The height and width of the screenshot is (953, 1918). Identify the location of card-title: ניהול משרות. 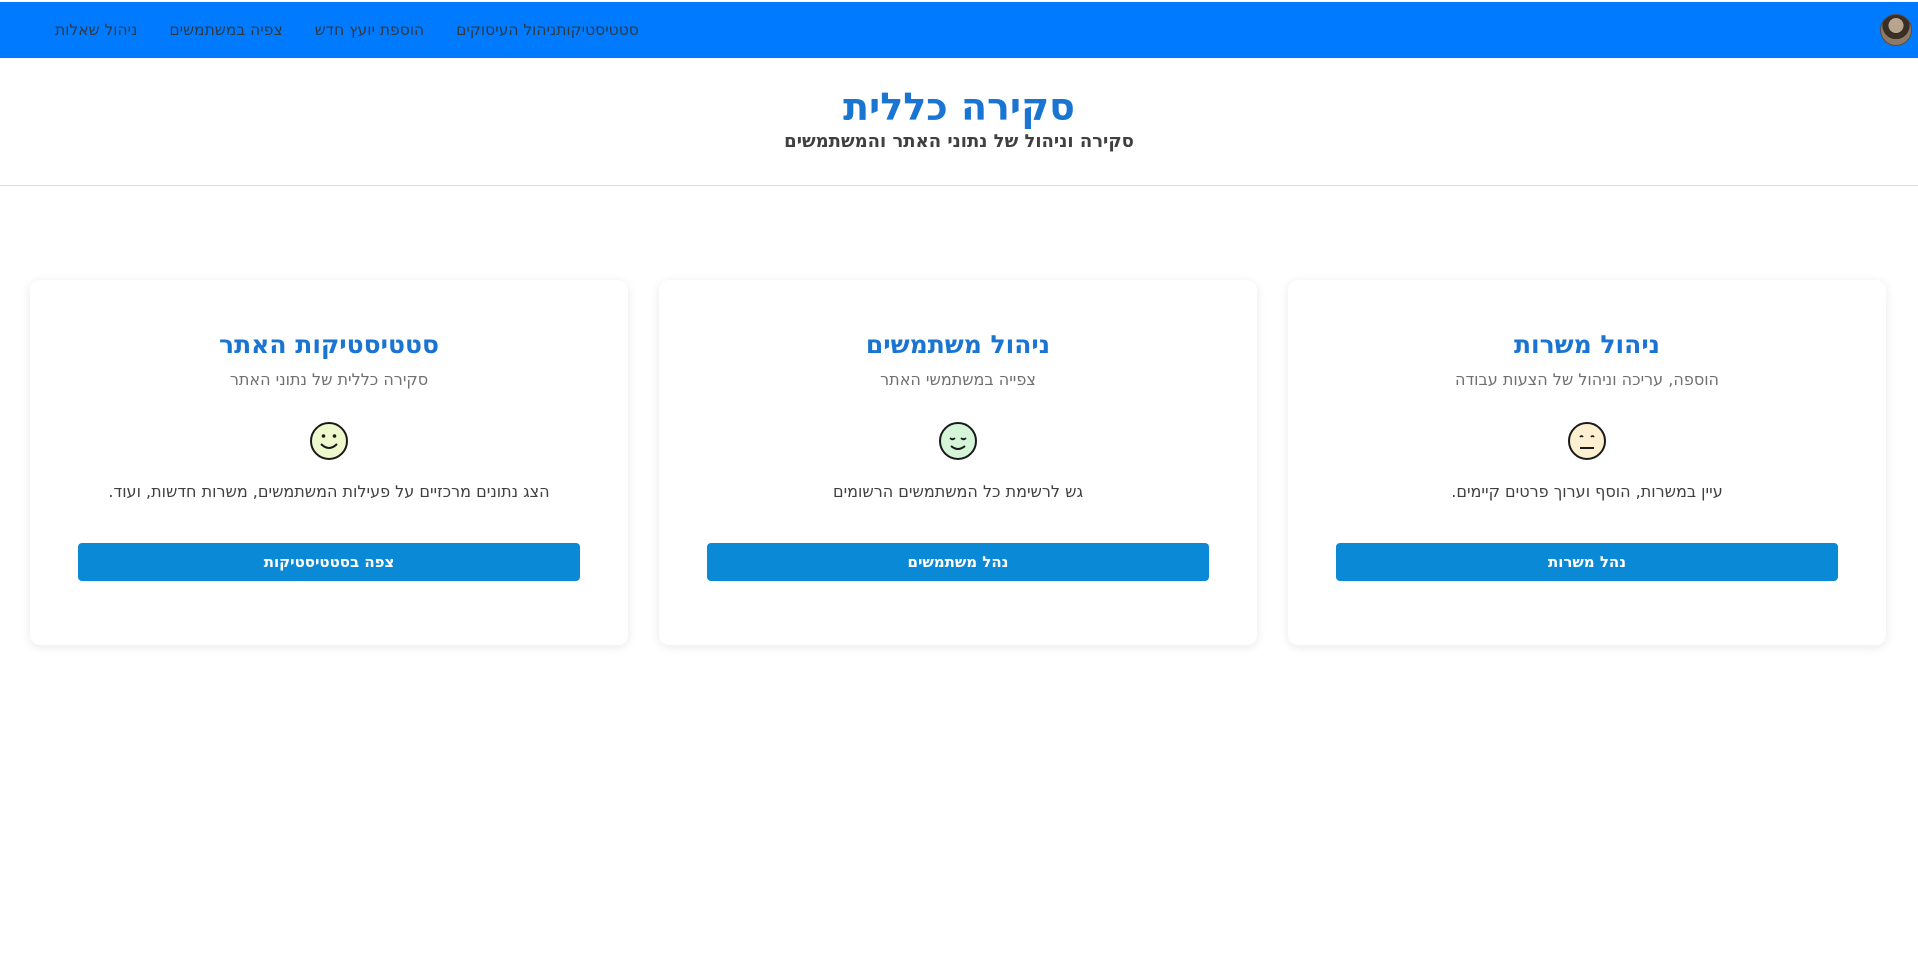
(1587, 344).